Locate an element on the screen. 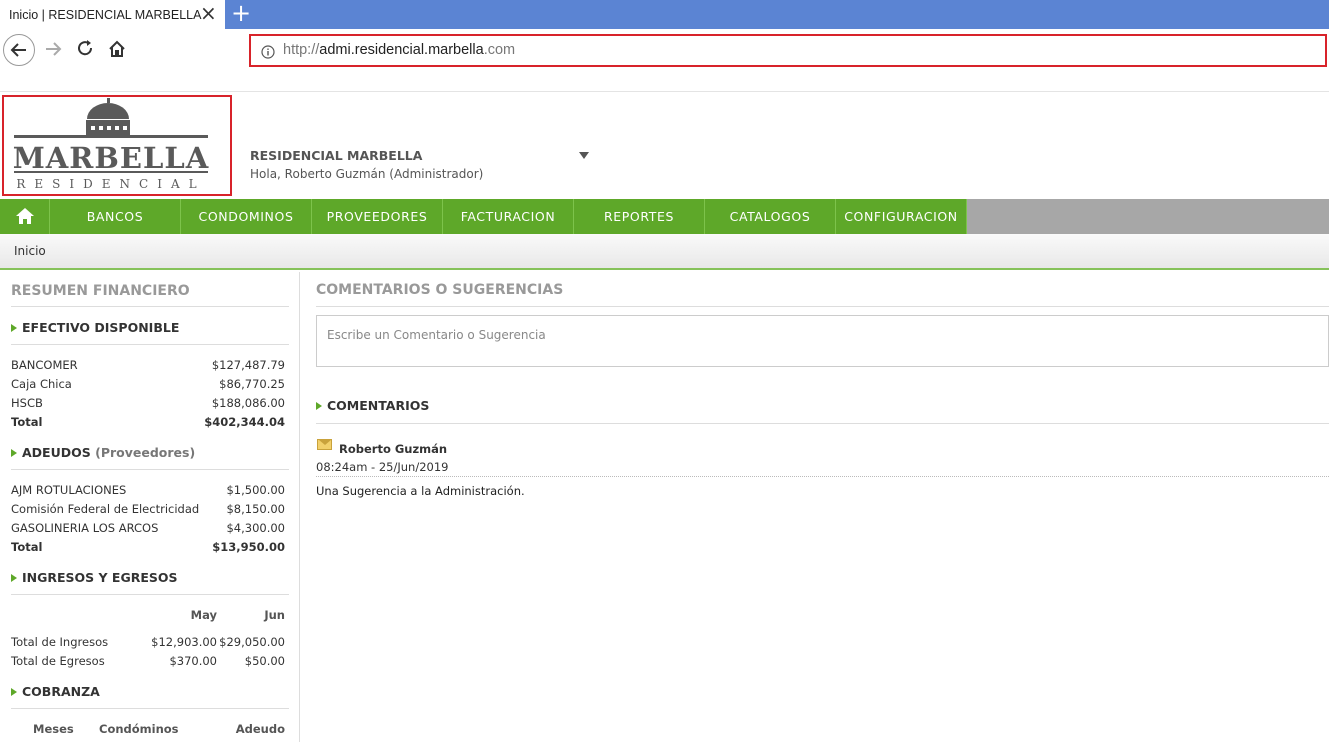 The width and height of the screenshot is (1329, 742). table-header: Meses Condóminos Adeudo is located at coordinates (159, 729).